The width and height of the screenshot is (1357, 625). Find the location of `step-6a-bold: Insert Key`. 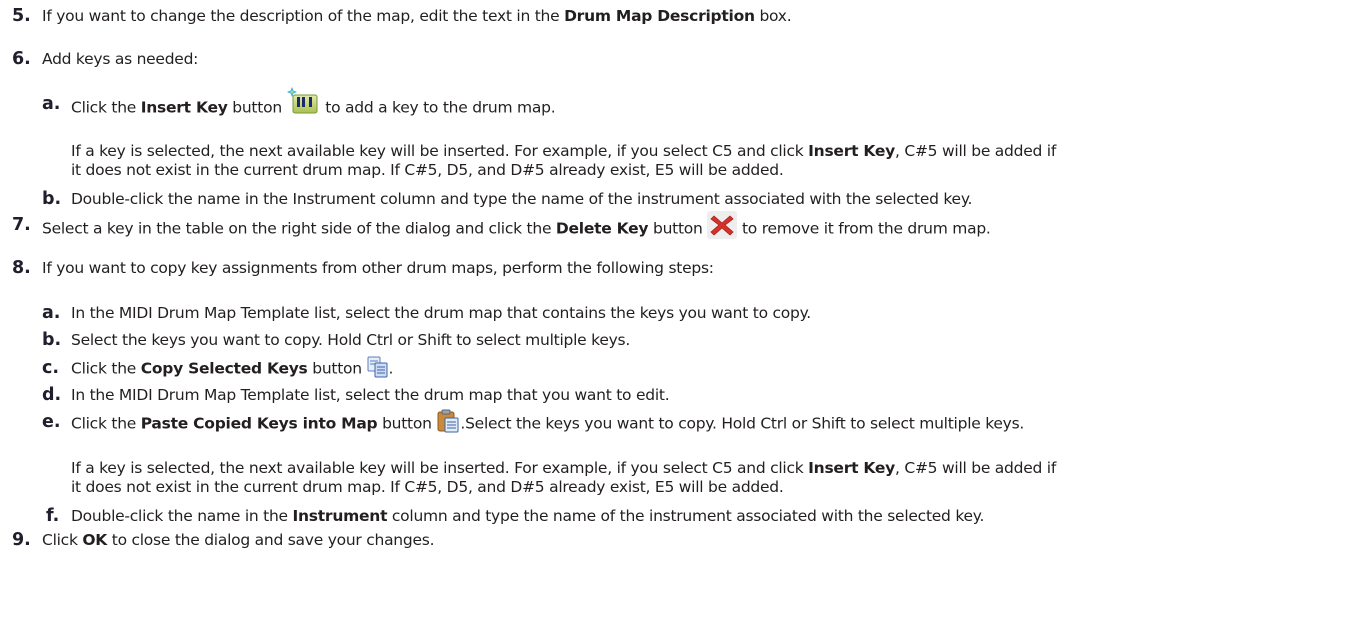

step-6a-bold: Insert Key is located at coordinates (184, 107).